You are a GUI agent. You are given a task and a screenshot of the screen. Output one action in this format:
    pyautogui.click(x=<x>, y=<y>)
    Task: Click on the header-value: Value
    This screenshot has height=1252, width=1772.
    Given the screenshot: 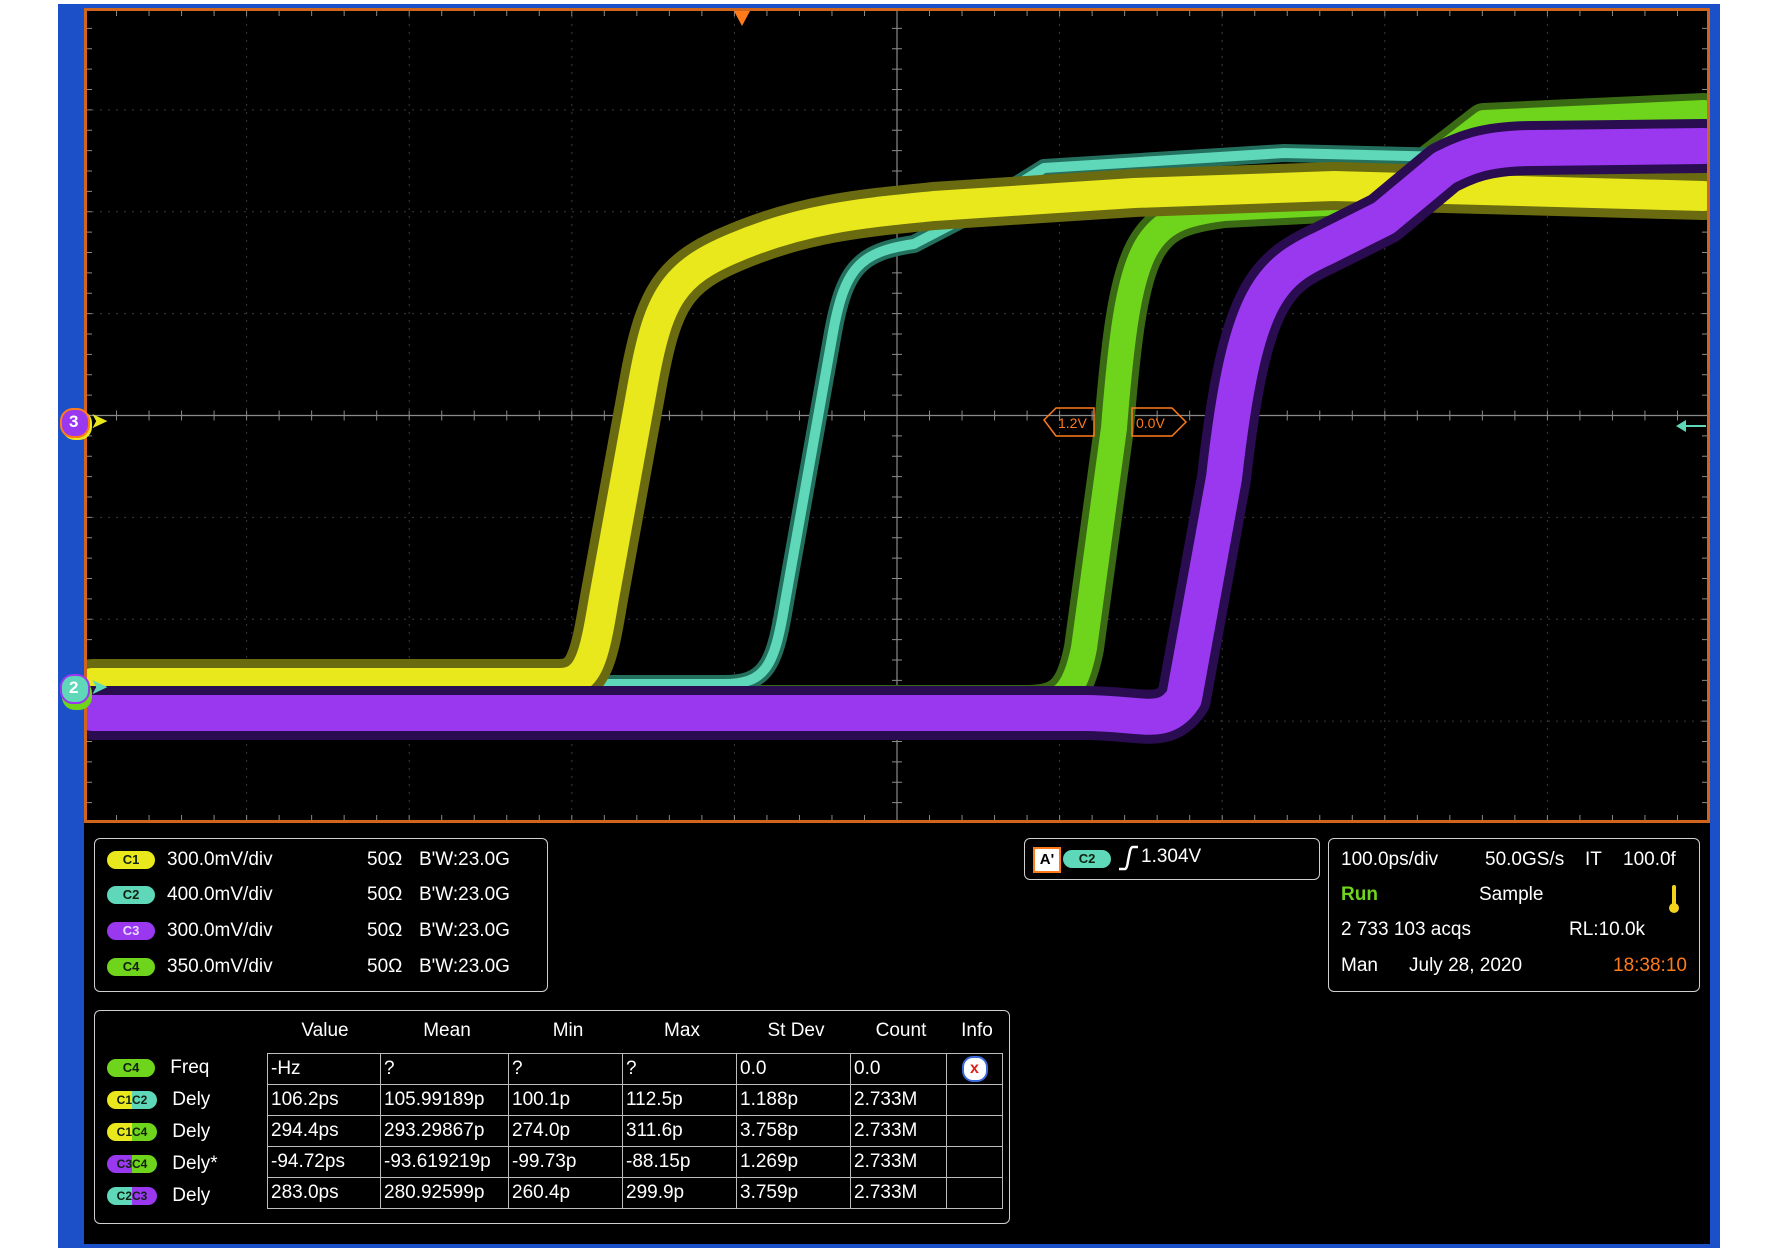 What is the action you would take?
    pyautogui.click(x=325, y=1030)
    